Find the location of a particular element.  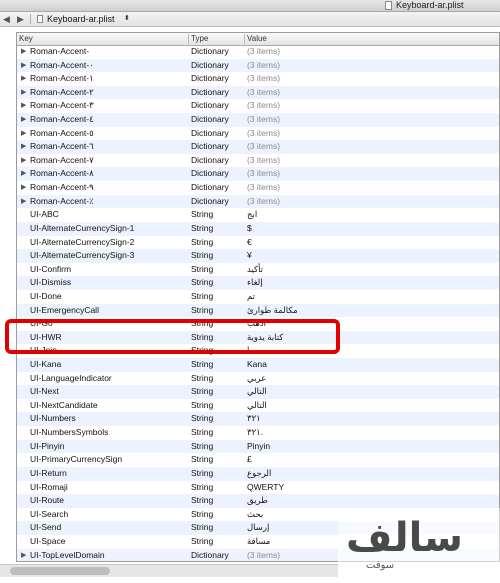

plist-row: UI-AlternateCurrencySign-1 String $ is located at coordinates (258, 228).